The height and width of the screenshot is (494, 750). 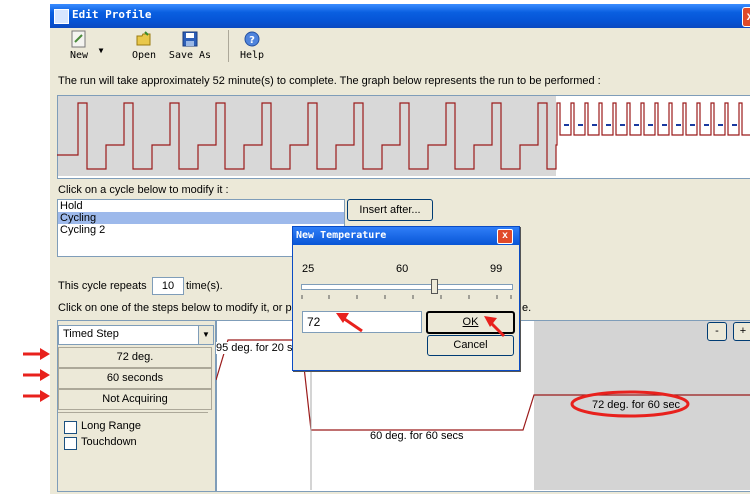 What do you see at coordinates (201, 218) in the screenshot?
I see `cycle-item-cycling: Cycling` at bounding box center [201, 218].